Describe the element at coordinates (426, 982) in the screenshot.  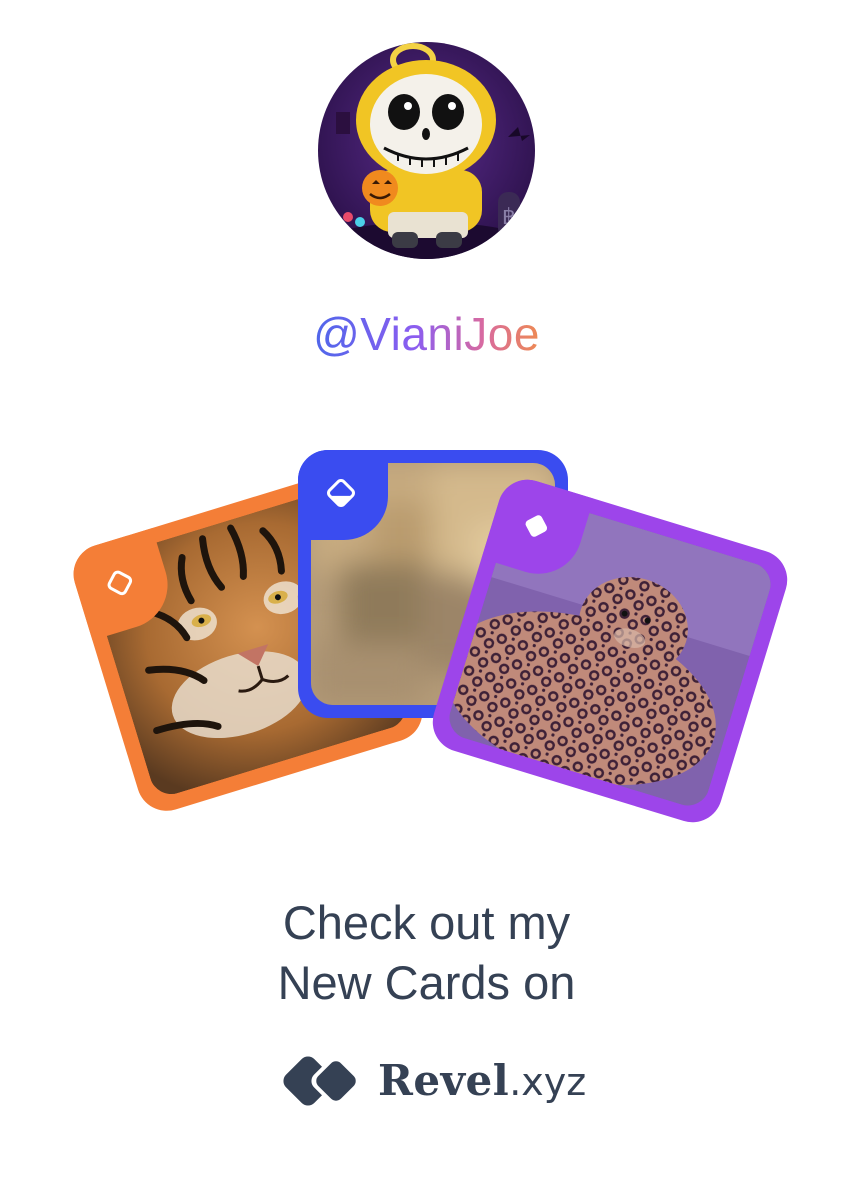
I see `headline-line-2: New Cards on` at that location.